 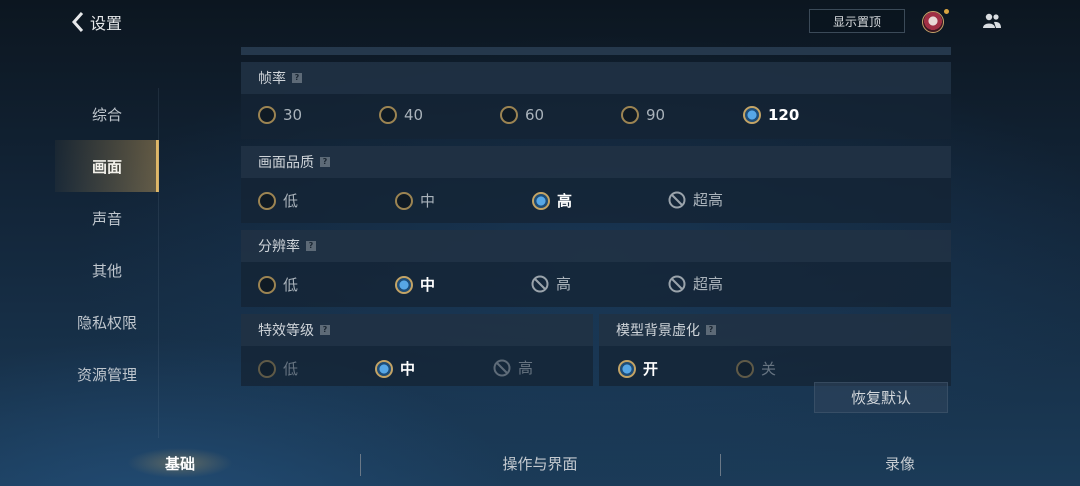 I want to click on option-label: 40, so click(x=414, y=115).